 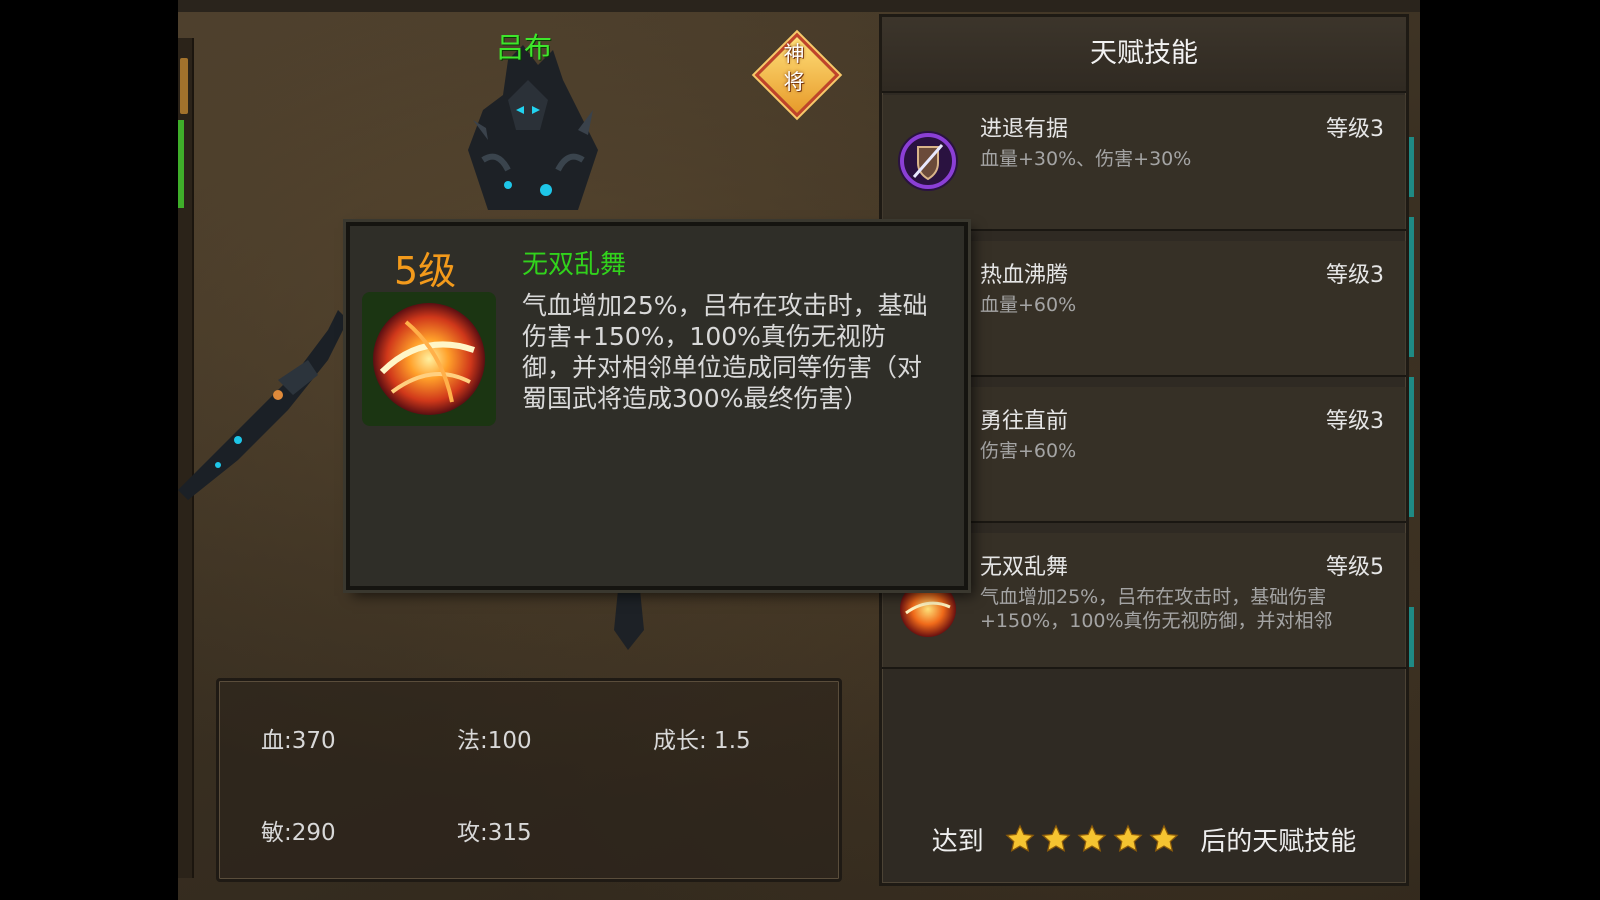 I want to click on hero-stats-panel: 血:370 法:100 成长: 1.5 敏:290 攻:315, so click(x=529, y=780).